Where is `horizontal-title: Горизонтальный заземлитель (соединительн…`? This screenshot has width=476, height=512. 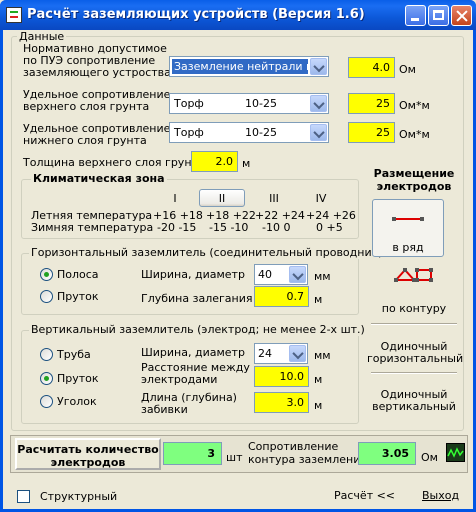
horizontal-title: Горизонтальный заземлитель (соединительн… is located at coordinates (207, 252).